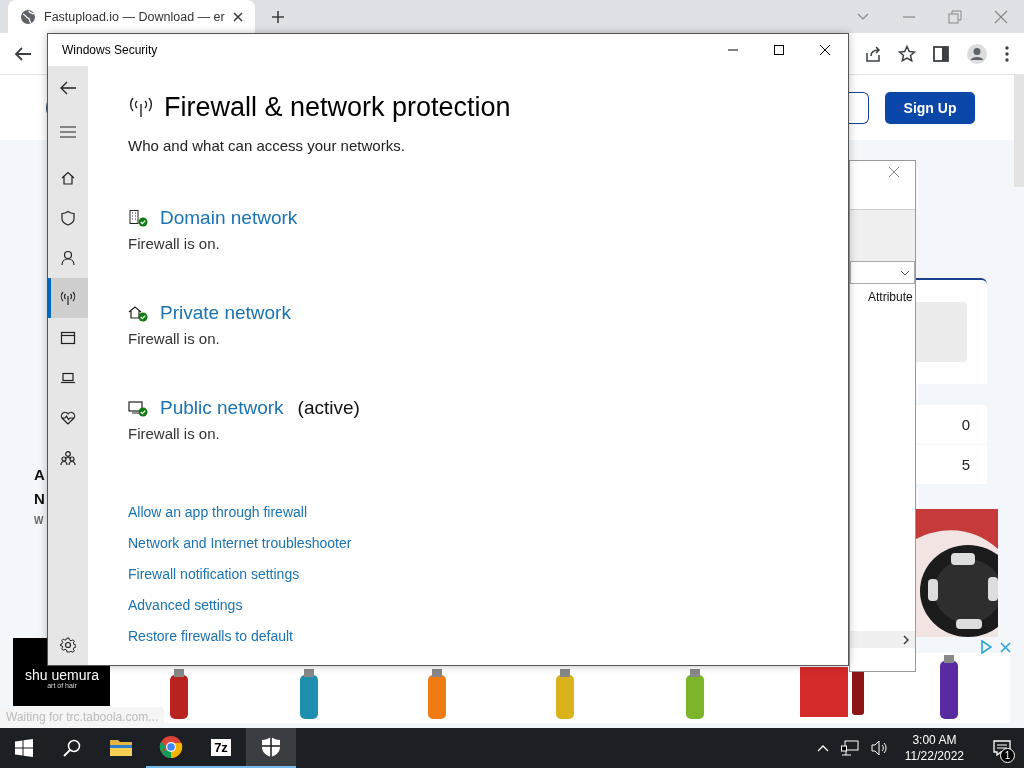  Describe the element at coordinates (478, 605) in the screenshot. I see `settings-link: Advanced settings` at that location.